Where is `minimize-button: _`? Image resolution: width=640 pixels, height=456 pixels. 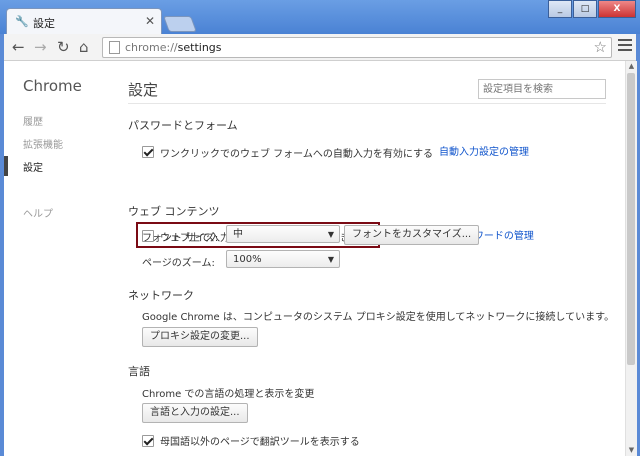
minimize-button: _ is located at coordinates (560, 9).